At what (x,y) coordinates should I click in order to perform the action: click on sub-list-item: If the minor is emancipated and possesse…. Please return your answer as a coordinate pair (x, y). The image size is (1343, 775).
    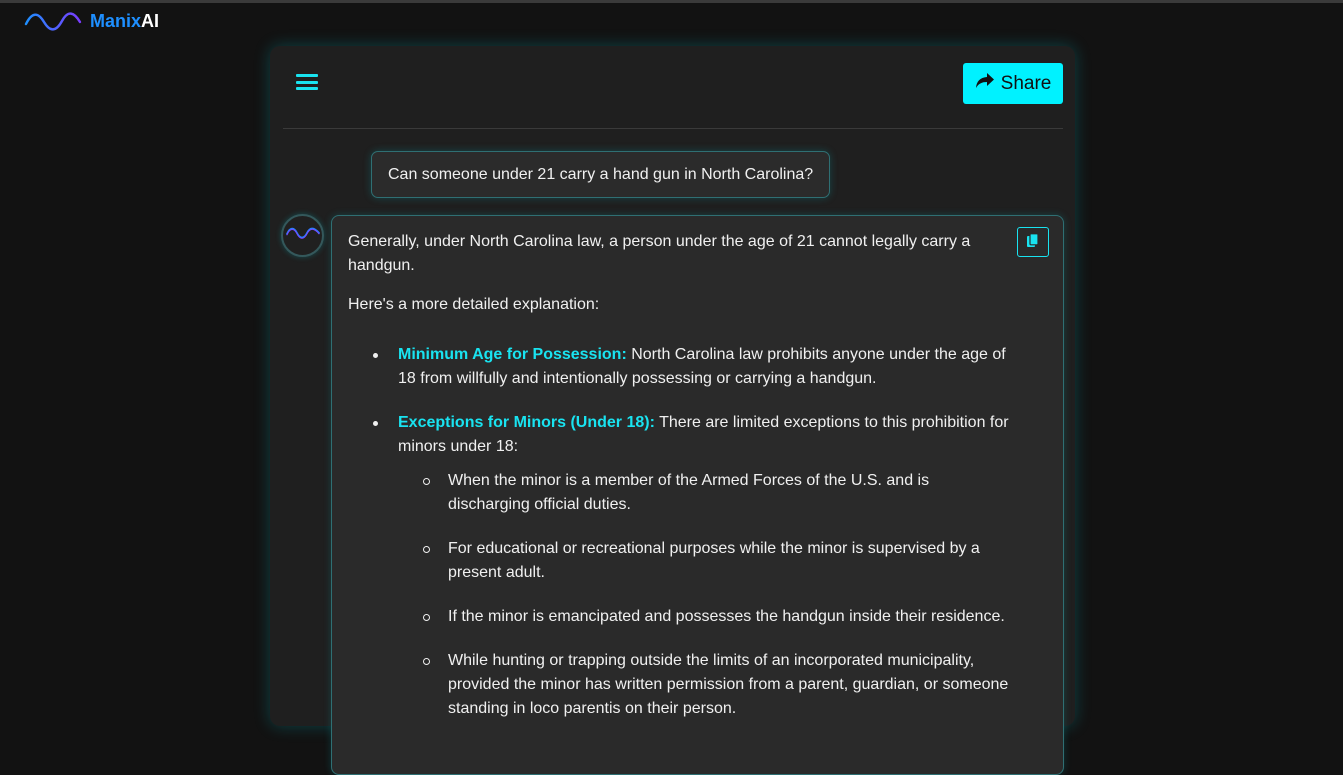
    Looking at the image, I should click on (718, 617).